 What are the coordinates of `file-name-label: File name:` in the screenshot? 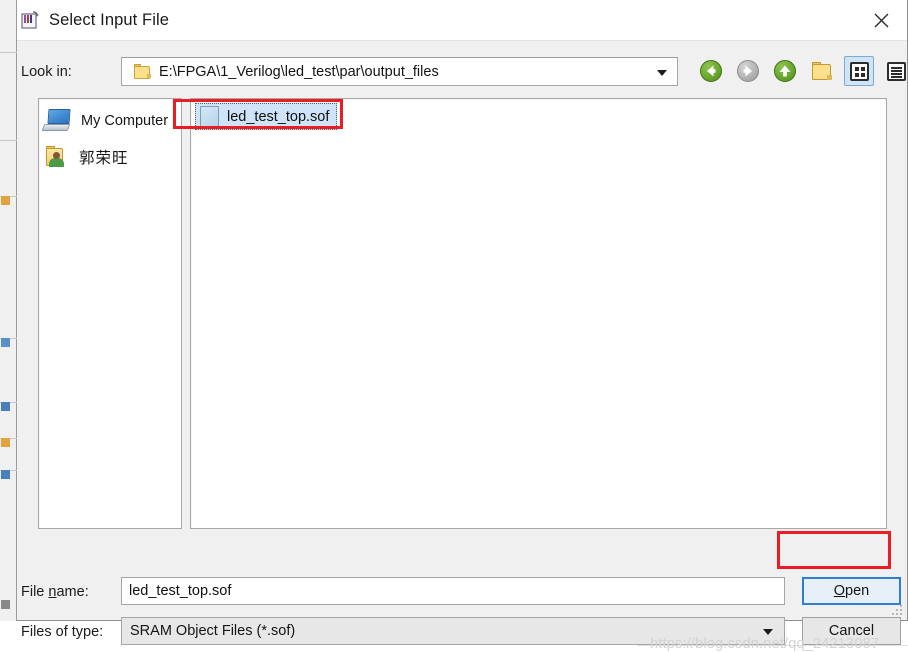 It's located at (55, 592).